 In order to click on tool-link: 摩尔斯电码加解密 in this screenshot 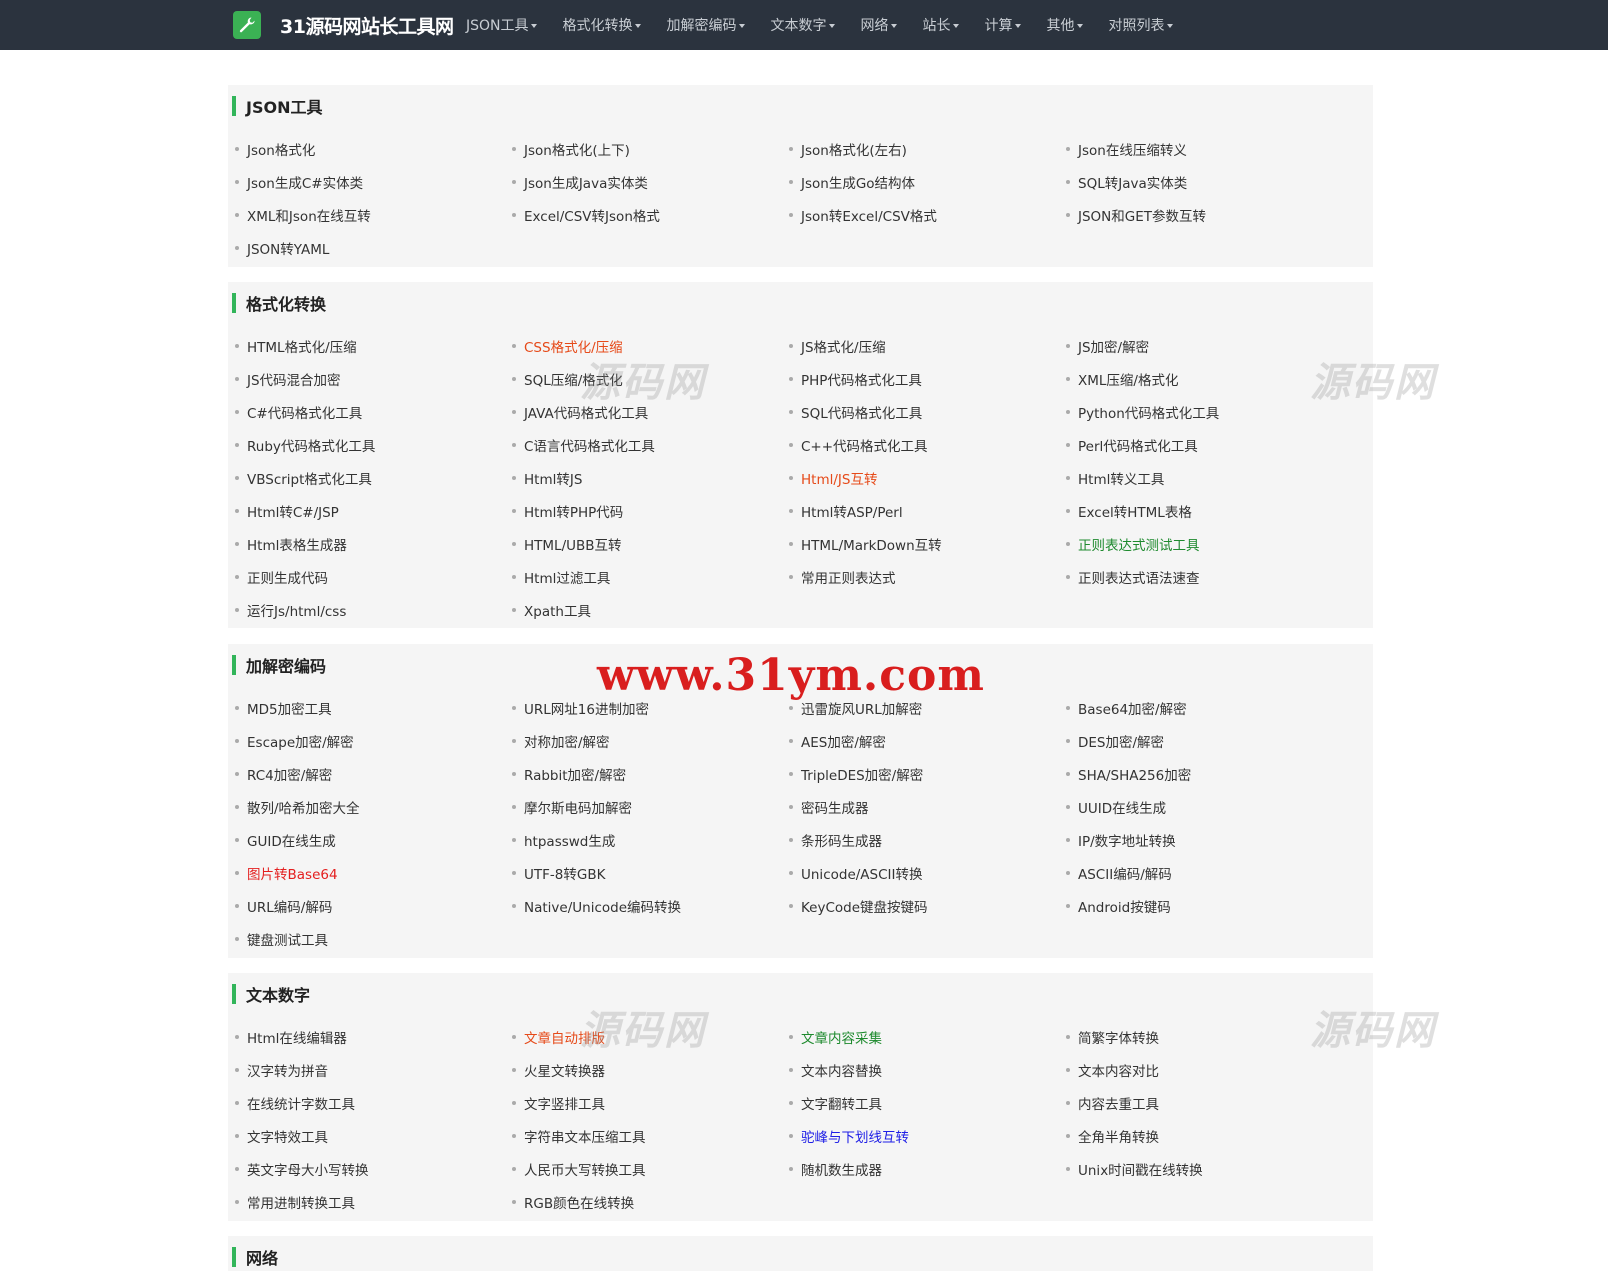, I will do `click(578, 807)`.